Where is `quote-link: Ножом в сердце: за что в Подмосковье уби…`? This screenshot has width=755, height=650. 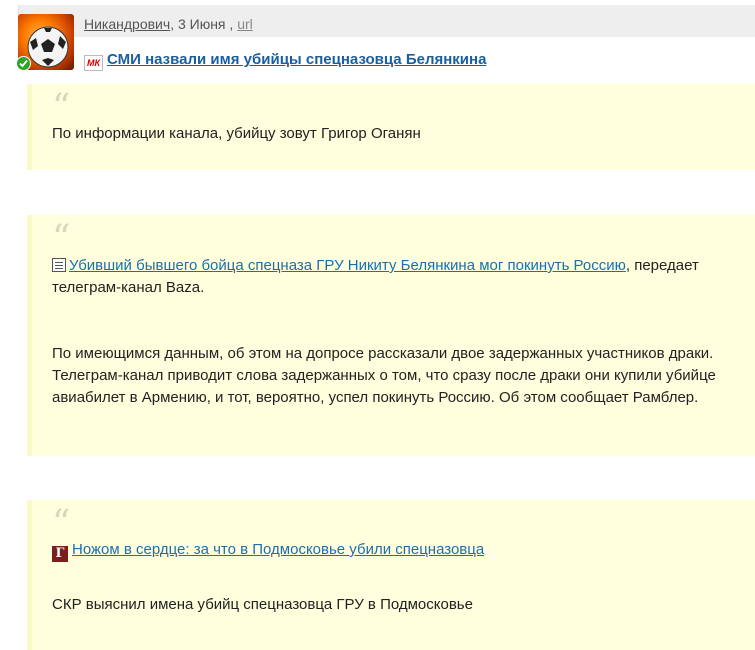
quote-link: Ножом в сердце: за что в Подмосковье уби… is located at coordinates (278, 549).